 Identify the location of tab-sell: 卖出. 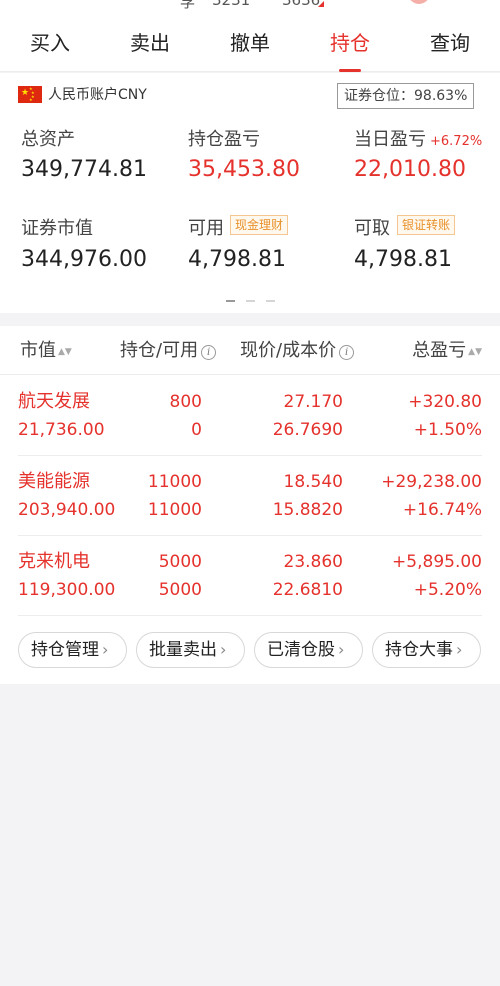
(150, 43).